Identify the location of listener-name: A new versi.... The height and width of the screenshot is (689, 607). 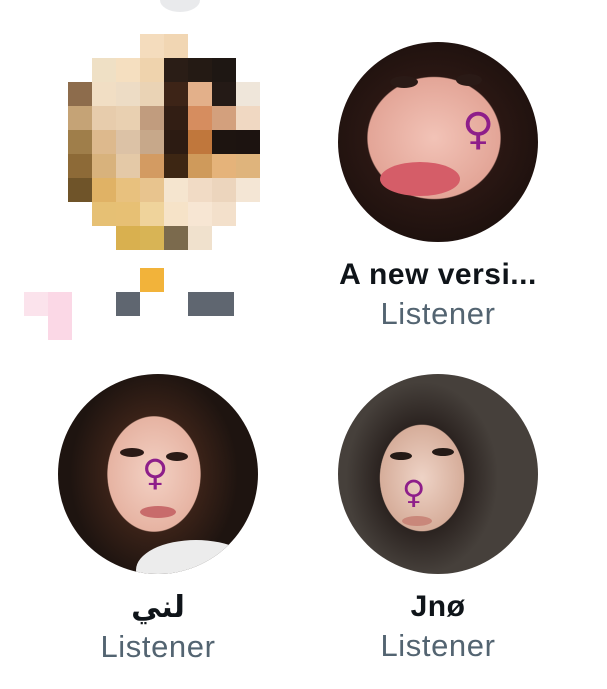
(438, 274).